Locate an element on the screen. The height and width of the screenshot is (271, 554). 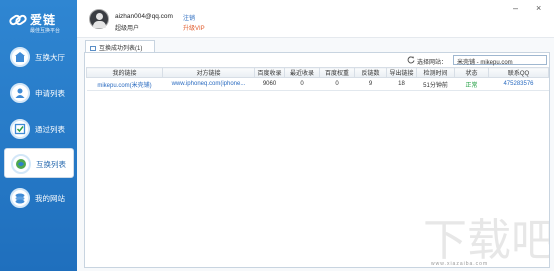
status-badge: 正常 is located at coordinates (471, 84).